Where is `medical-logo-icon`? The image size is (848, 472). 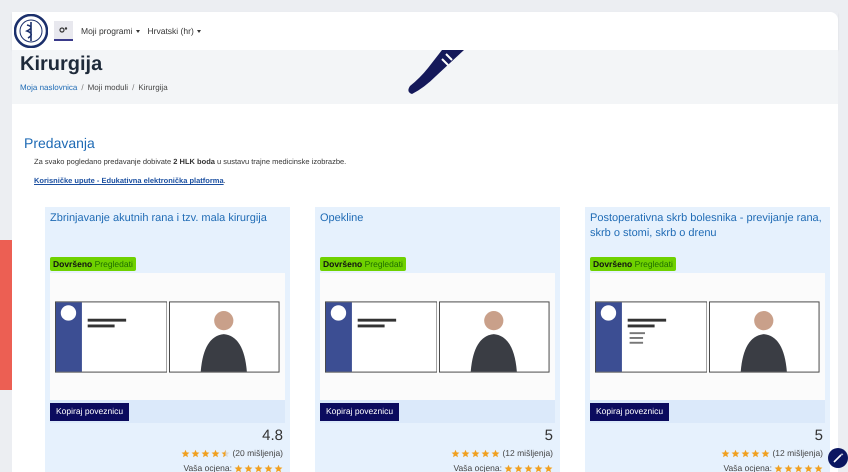
medical-logo-icon is located at coordinates (31, 31).